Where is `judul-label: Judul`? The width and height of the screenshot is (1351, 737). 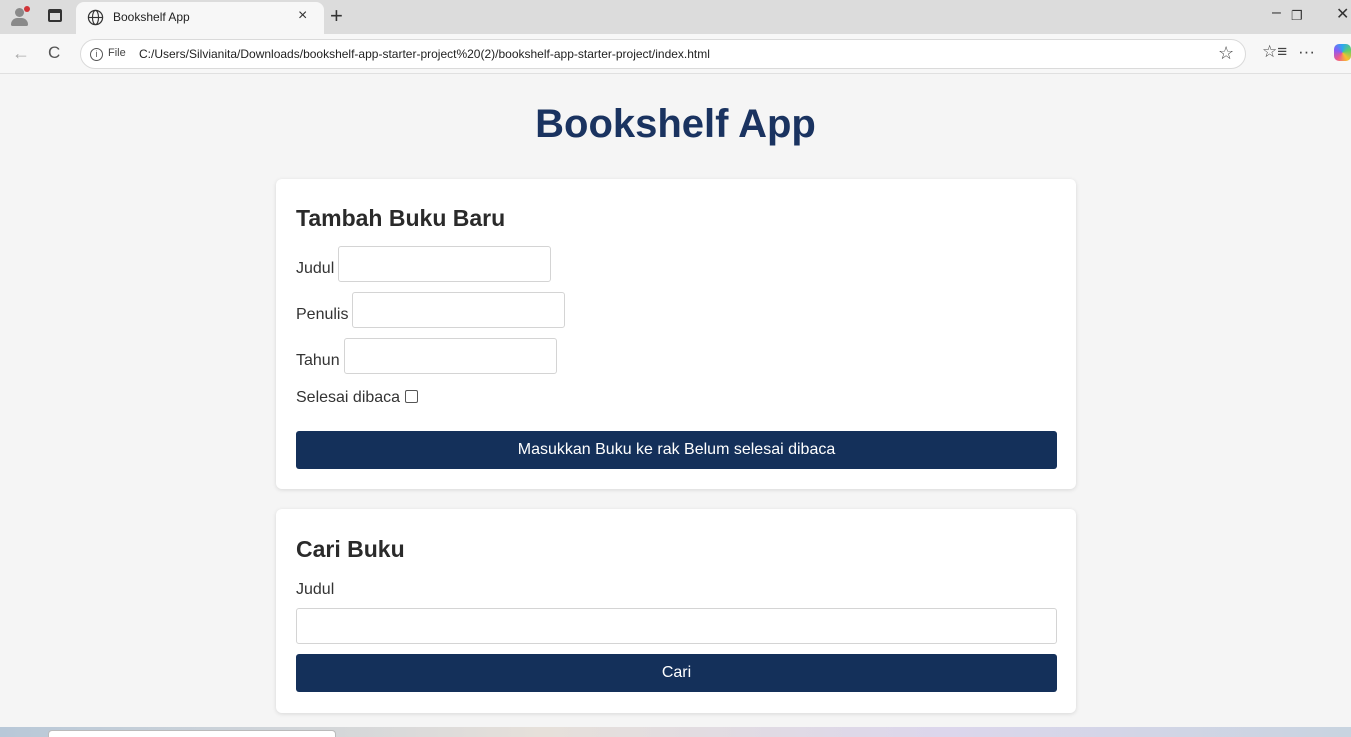 judul-label: Judul is located at coordinates (315, 268).